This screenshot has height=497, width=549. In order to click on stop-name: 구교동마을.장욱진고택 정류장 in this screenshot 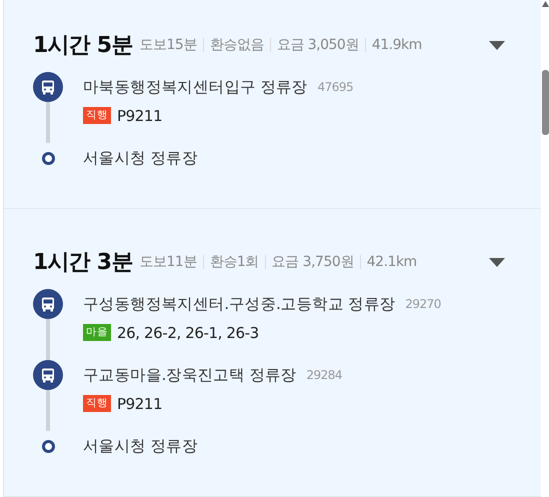, I will do `click(189, 375)`.